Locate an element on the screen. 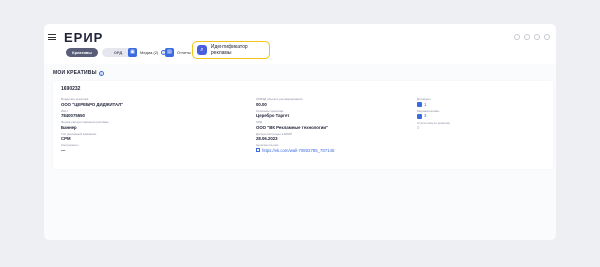 The width and height of the screenshot is (600, 267). user-icon is located at coordinates (547, 37).